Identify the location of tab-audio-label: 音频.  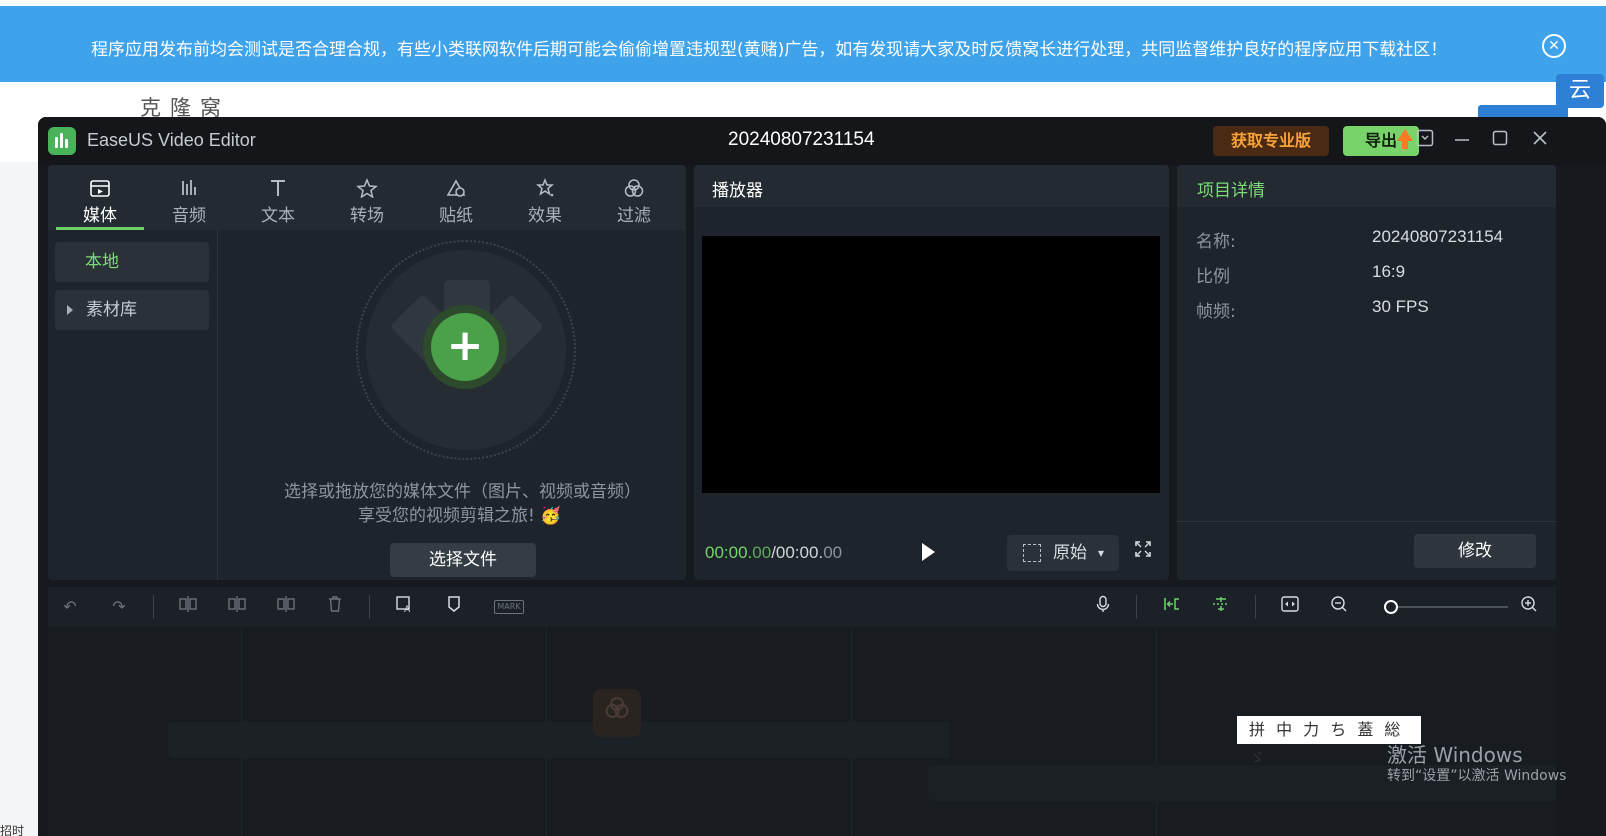
(189, 216).